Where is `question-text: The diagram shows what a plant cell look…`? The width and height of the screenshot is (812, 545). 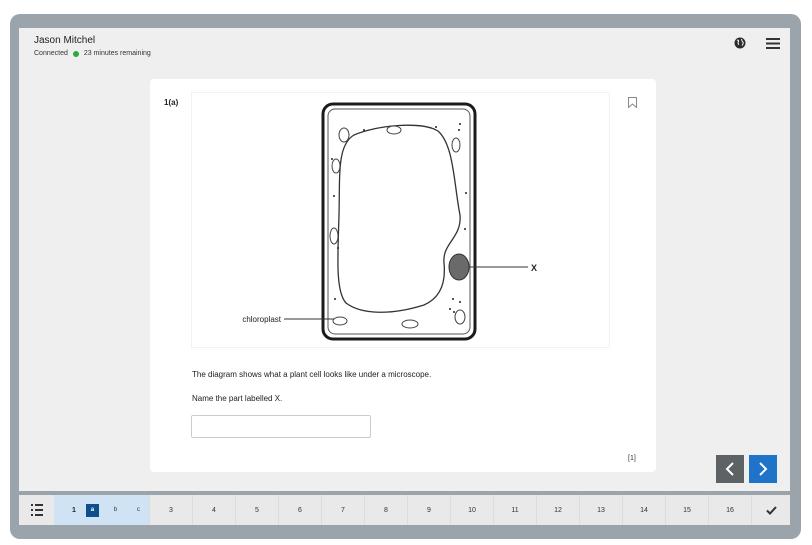
question-text: The diagram shows what a plant cell look… is located at coordinates (312, 374).